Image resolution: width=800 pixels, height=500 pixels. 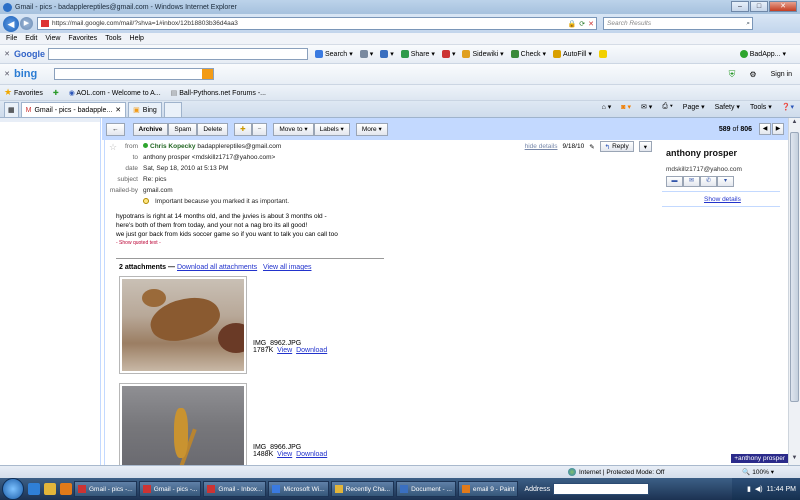 I want to click on wrench-icon: ⚙, so click(x=752, y=74).